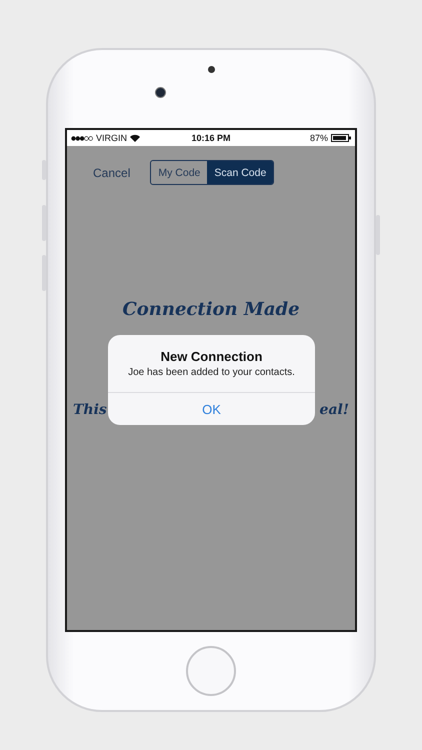 Image resolution: width=422 pixels, height=750 pixels. I want to click on wifi-icon, so click(135, 138).